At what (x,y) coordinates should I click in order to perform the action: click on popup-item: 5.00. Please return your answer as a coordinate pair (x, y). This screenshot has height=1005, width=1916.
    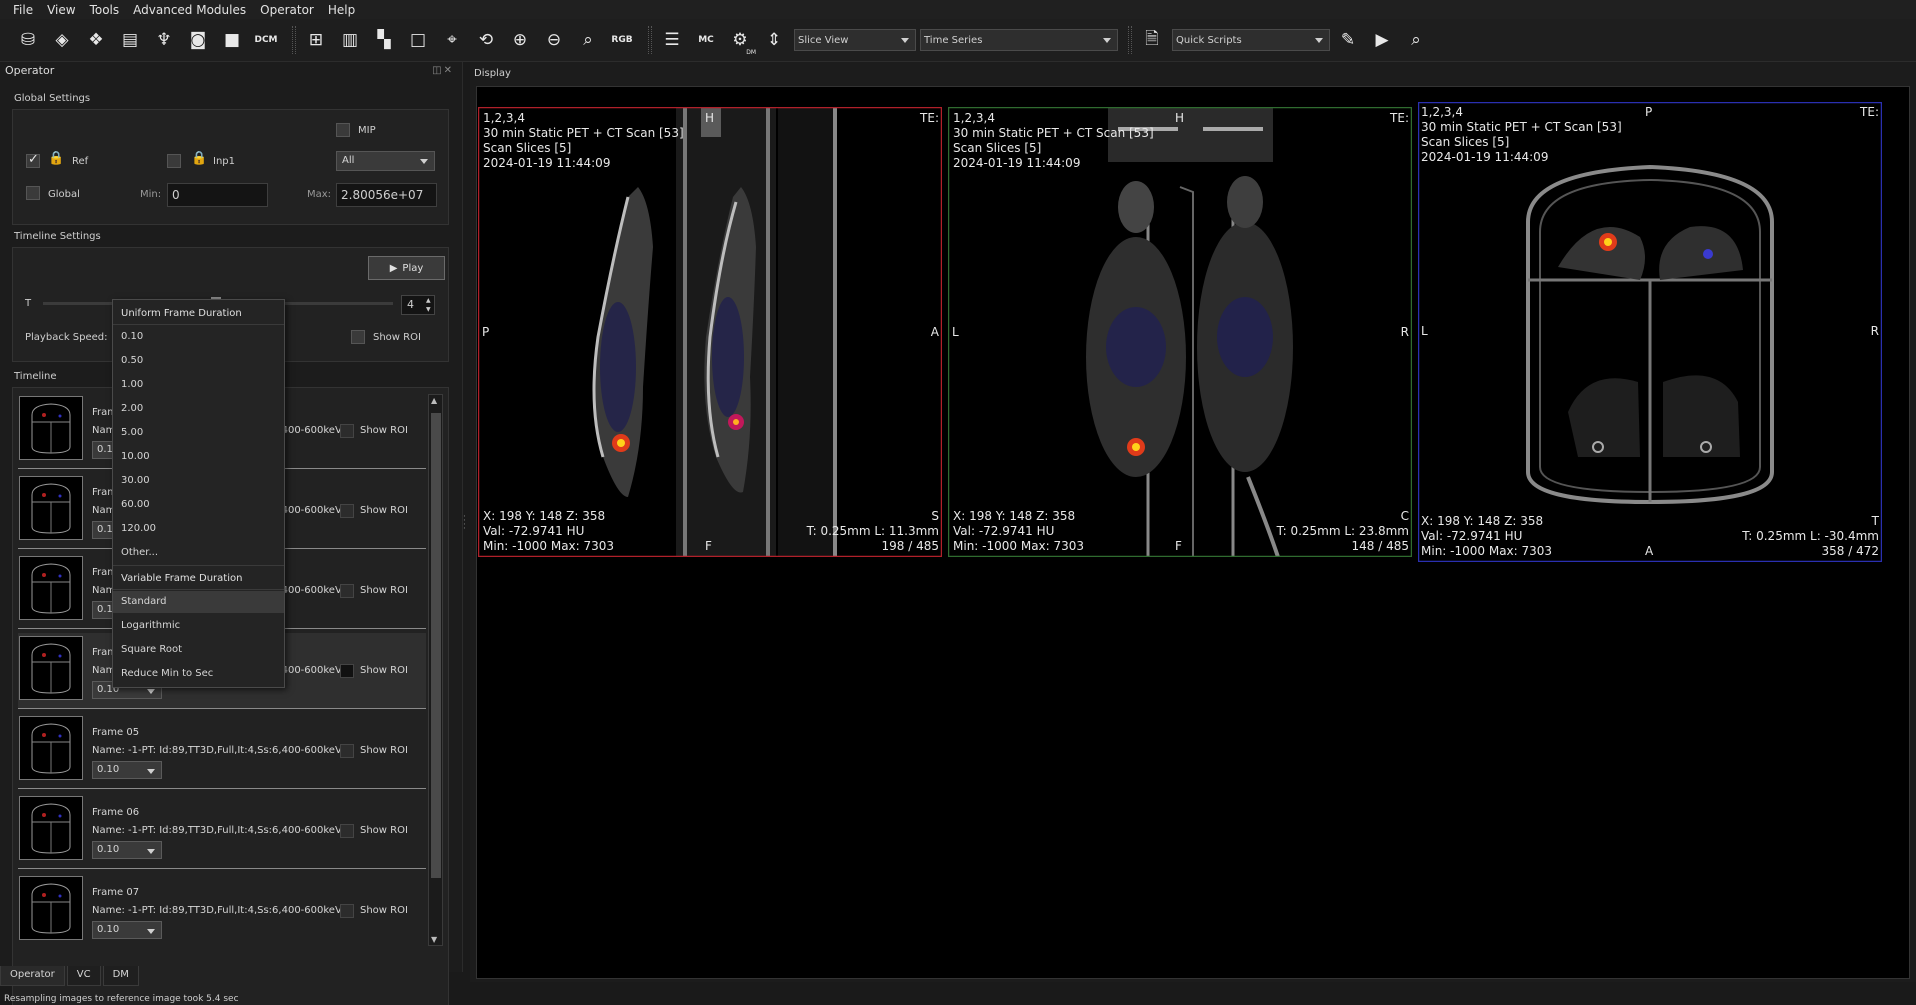
    Looking at the image, I should click on (198, 433).